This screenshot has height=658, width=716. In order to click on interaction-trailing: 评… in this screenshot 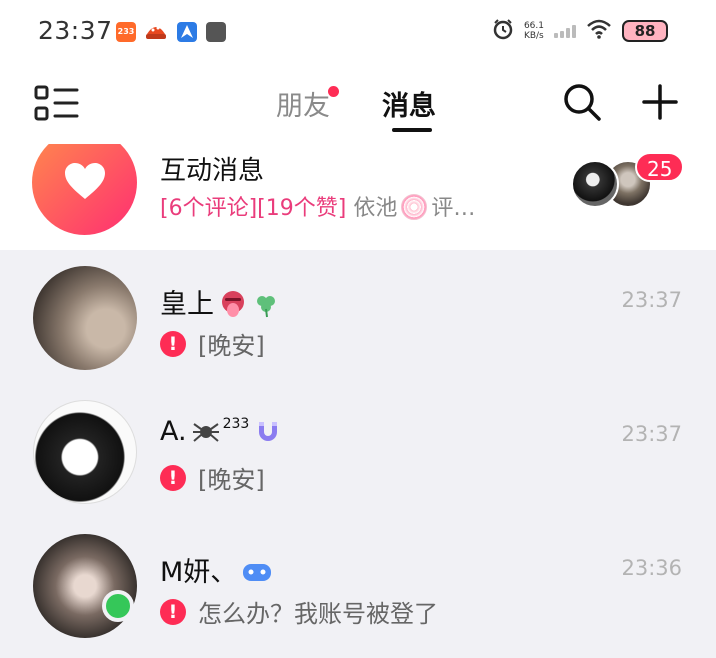, I will do `click(453, 208)`.